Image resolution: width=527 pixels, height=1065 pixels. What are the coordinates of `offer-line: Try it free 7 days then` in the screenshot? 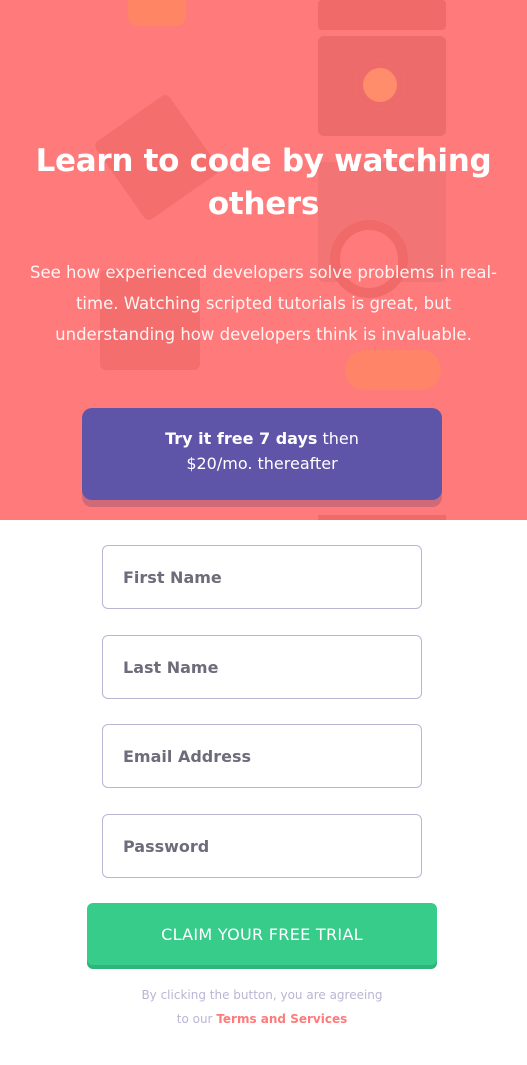 It's located at (262, 439).